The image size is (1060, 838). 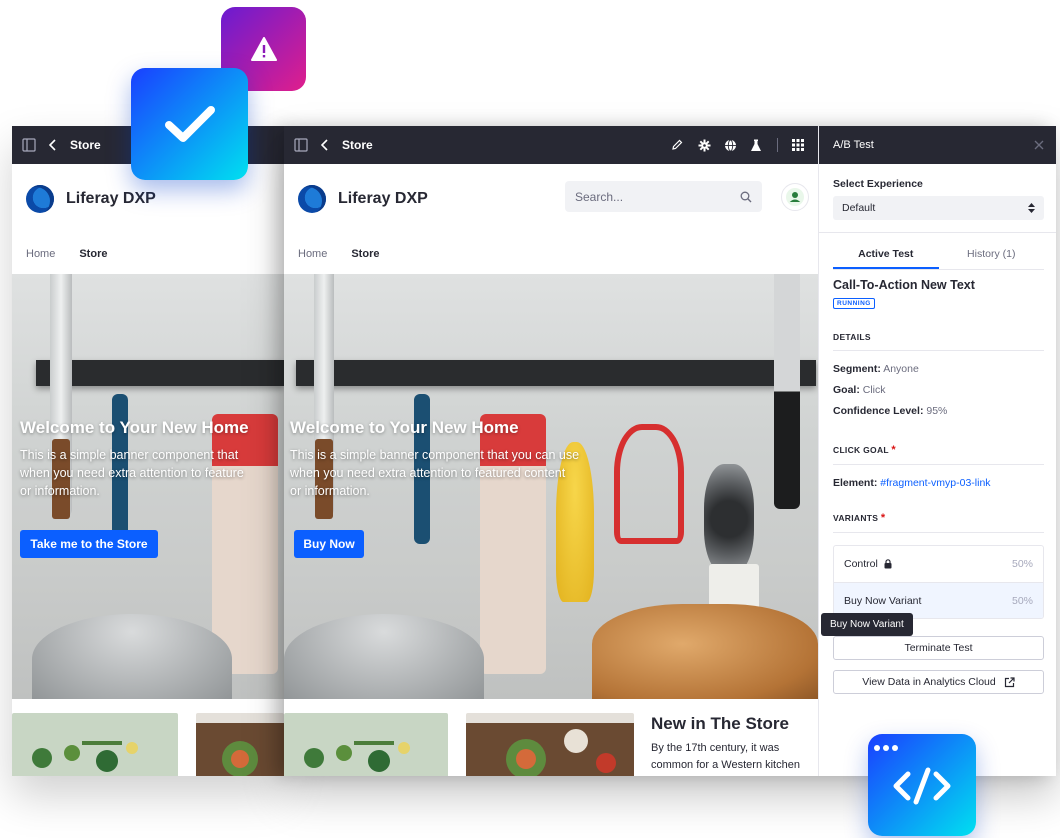 I want to click on variant-percentage: 50%, so click(x=1022, y=564).